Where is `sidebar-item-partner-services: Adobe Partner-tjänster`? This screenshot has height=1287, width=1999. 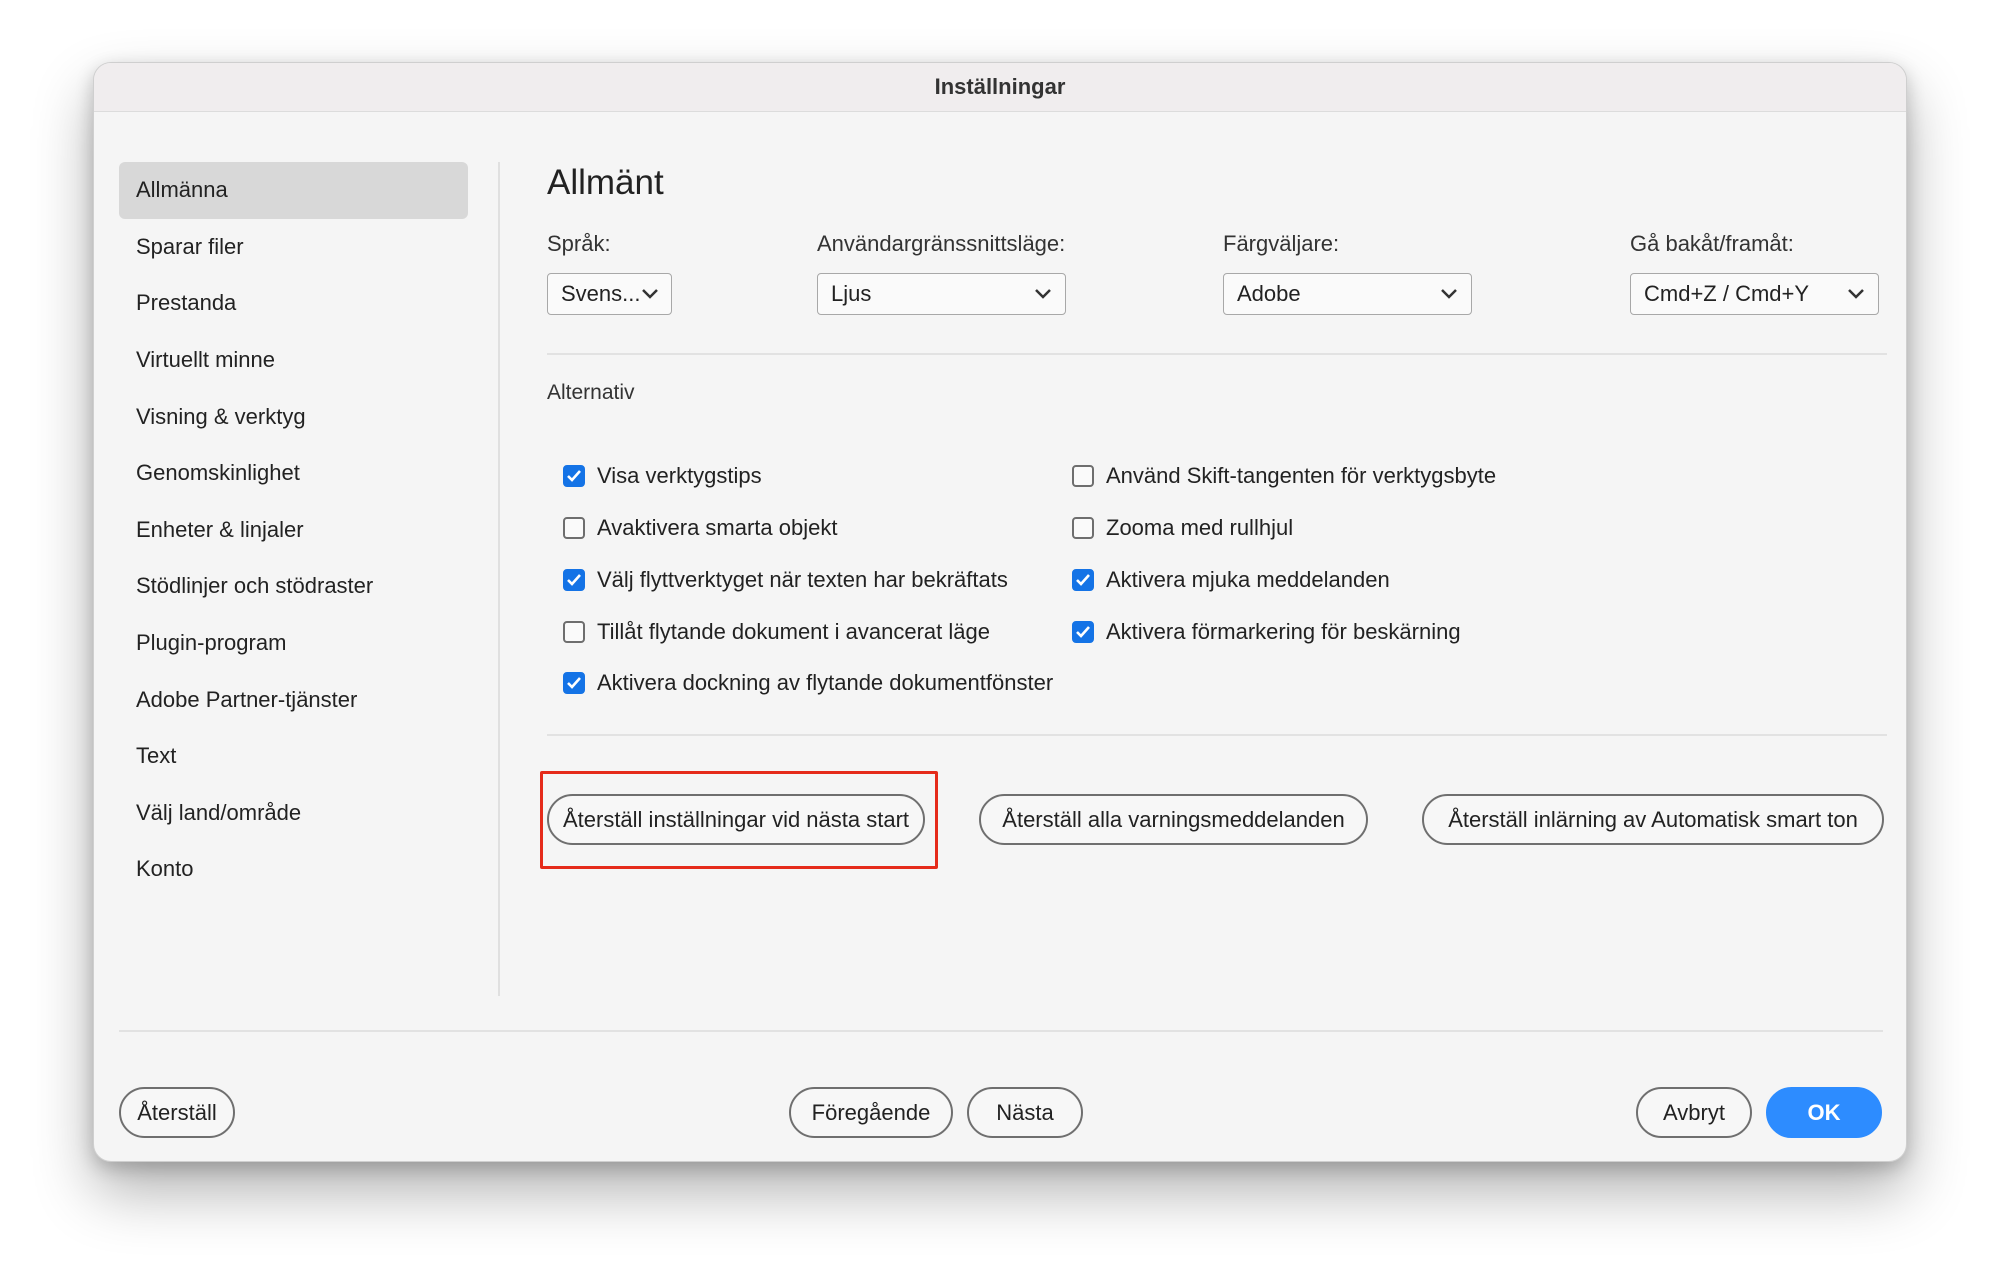 sidebar-item-partner-services: Adobe Partner-tjänster is located at coordinates (293, 699).